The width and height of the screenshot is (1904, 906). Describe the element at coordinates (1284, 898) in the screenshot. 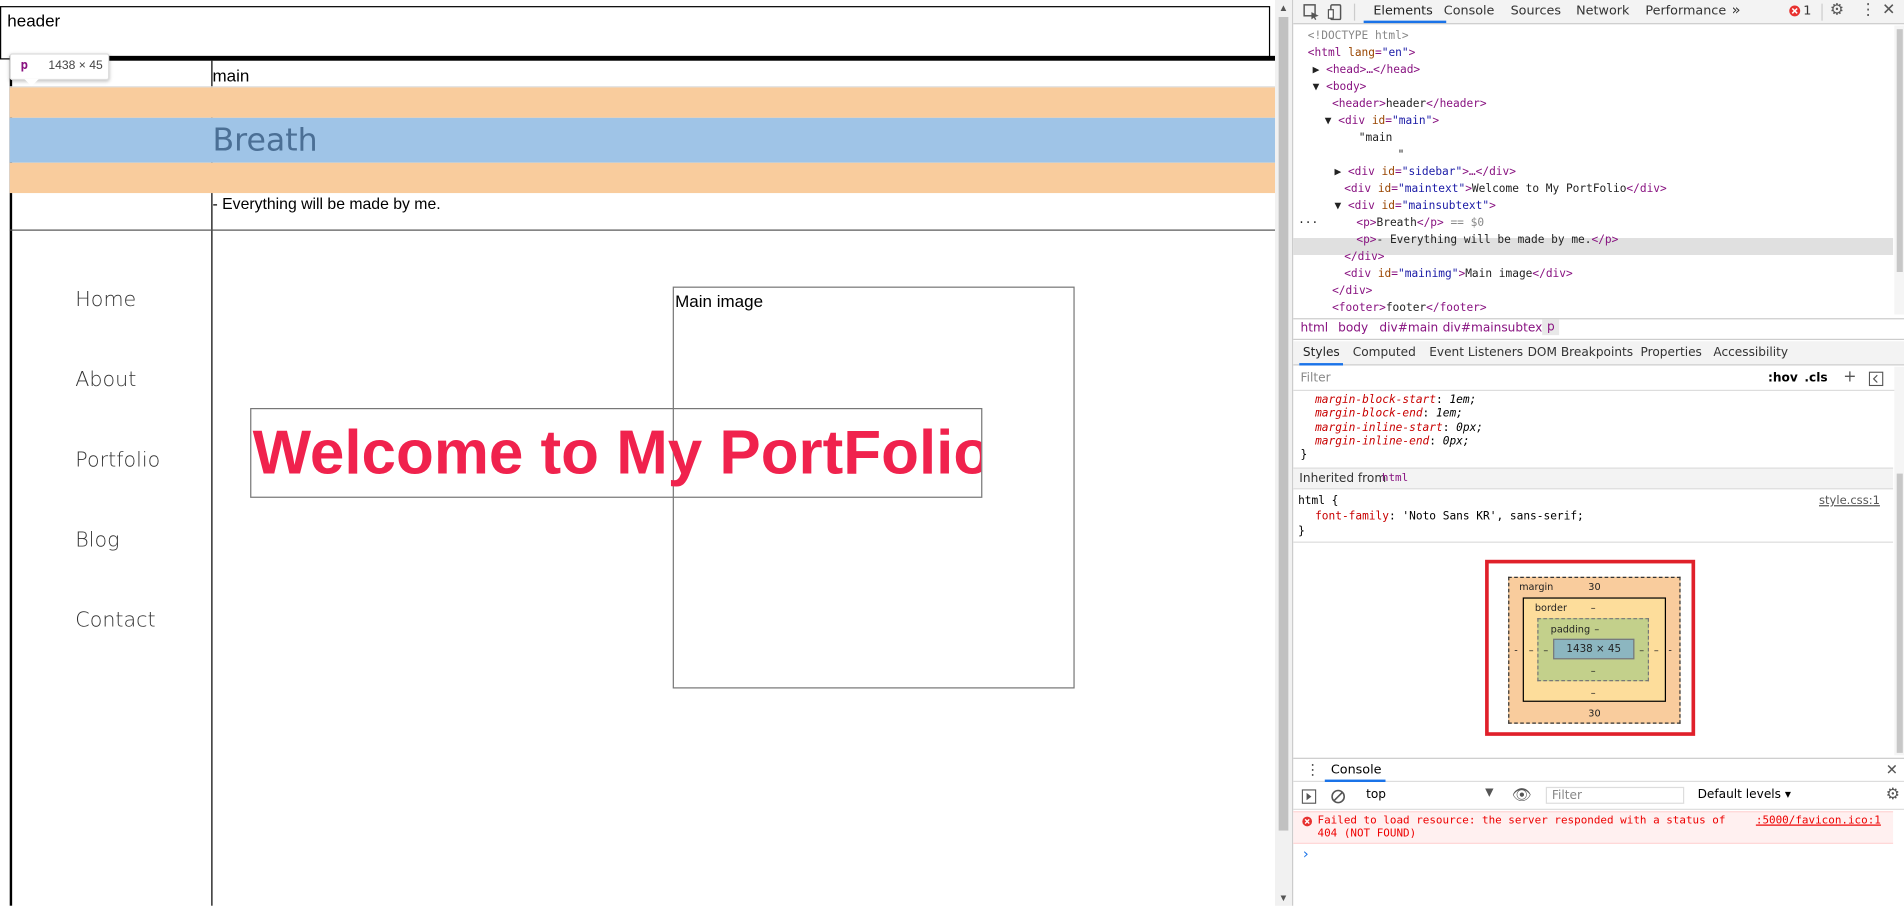

I see `scroll-down-arrow-icon: ▼` at that location.